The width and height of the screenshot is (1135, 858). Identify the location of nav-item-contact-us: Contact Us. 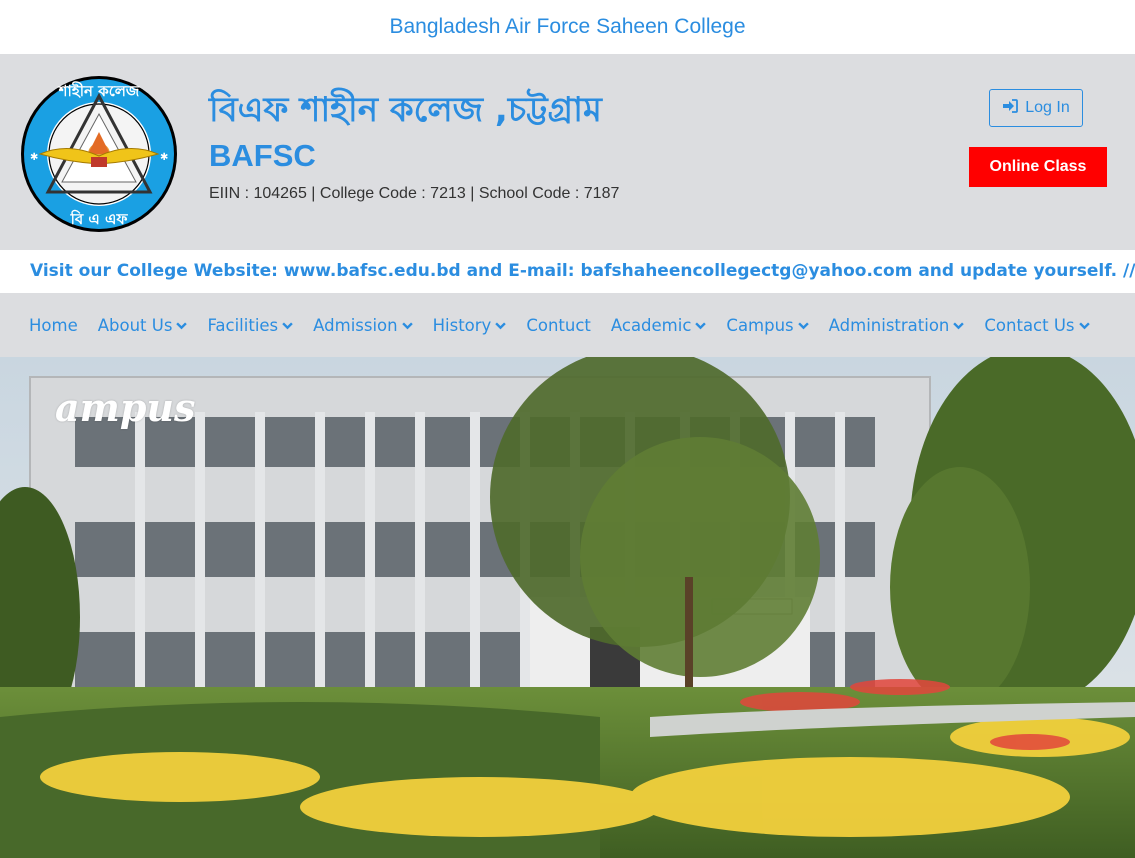
(1037, 325).